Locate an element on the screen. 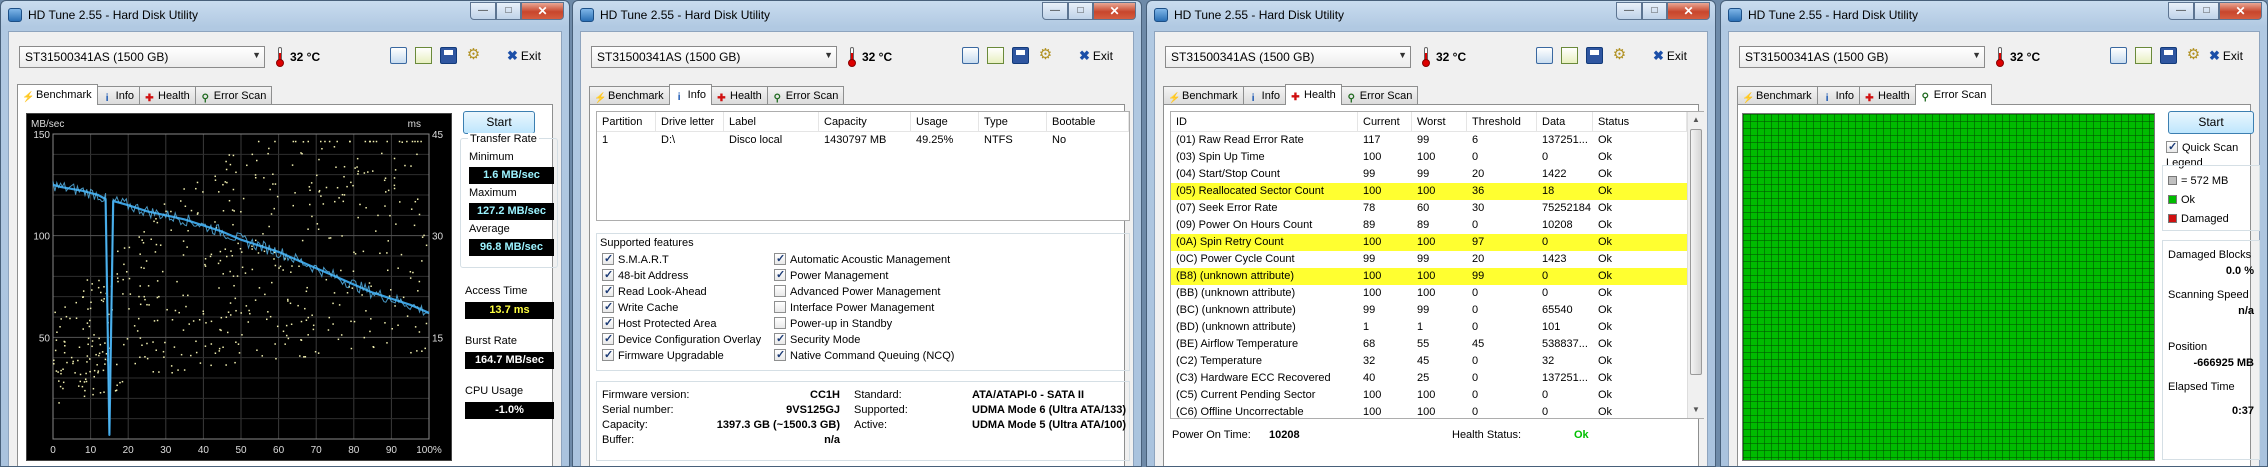 This screenshot has width=2268, height=467. column-header: Label is located at coordinates (771, 121).